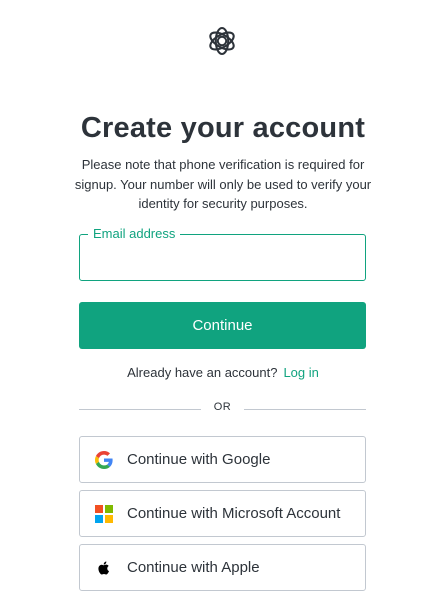  Describe the element at coordinates (104, 460) in the screenshot. I see `google-icon` at that location.